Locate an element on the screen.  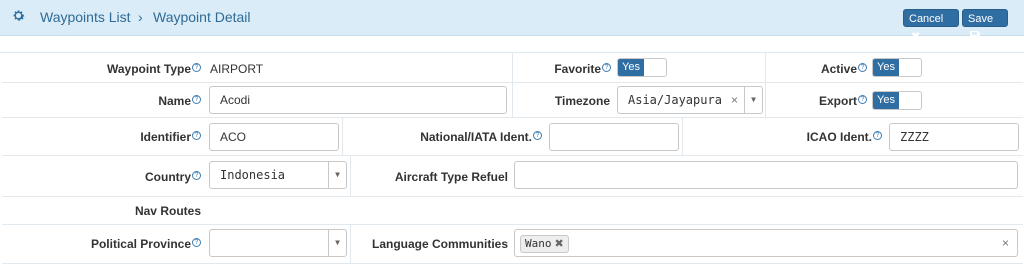
country-label: Country? is located at coordinates (101, 177).